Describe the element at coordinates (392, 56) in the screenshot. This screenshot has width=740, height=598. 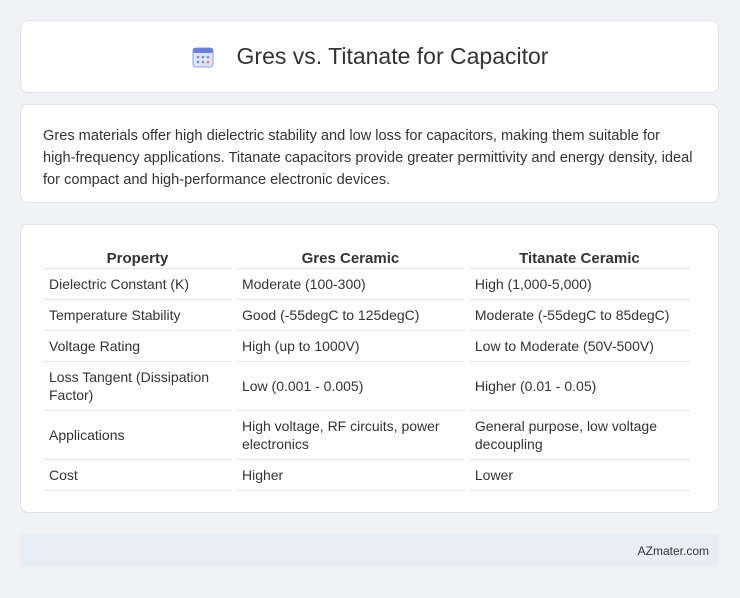
I see `page-title: Gres vs. Titanate for Capacitor` at that location.